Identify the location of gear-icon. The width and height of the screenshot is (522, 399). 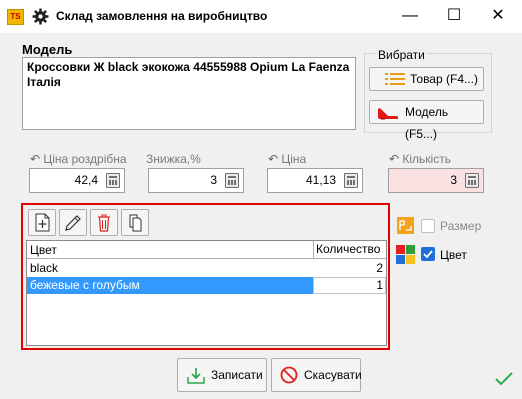
(40, 16).